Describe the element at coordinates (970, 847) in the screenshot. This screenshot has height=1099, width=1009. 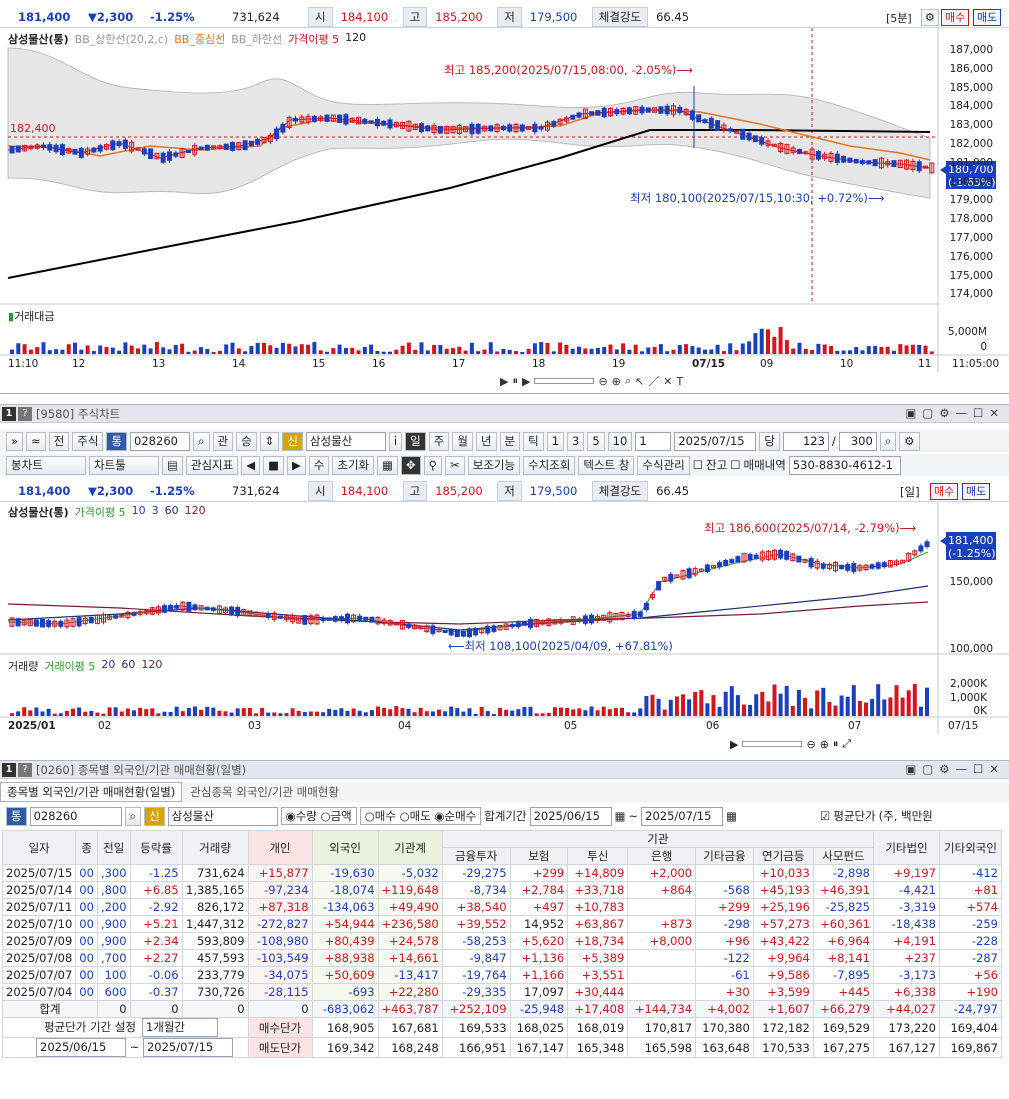
I see `col-other-foreign: 기타외국인` at that location.